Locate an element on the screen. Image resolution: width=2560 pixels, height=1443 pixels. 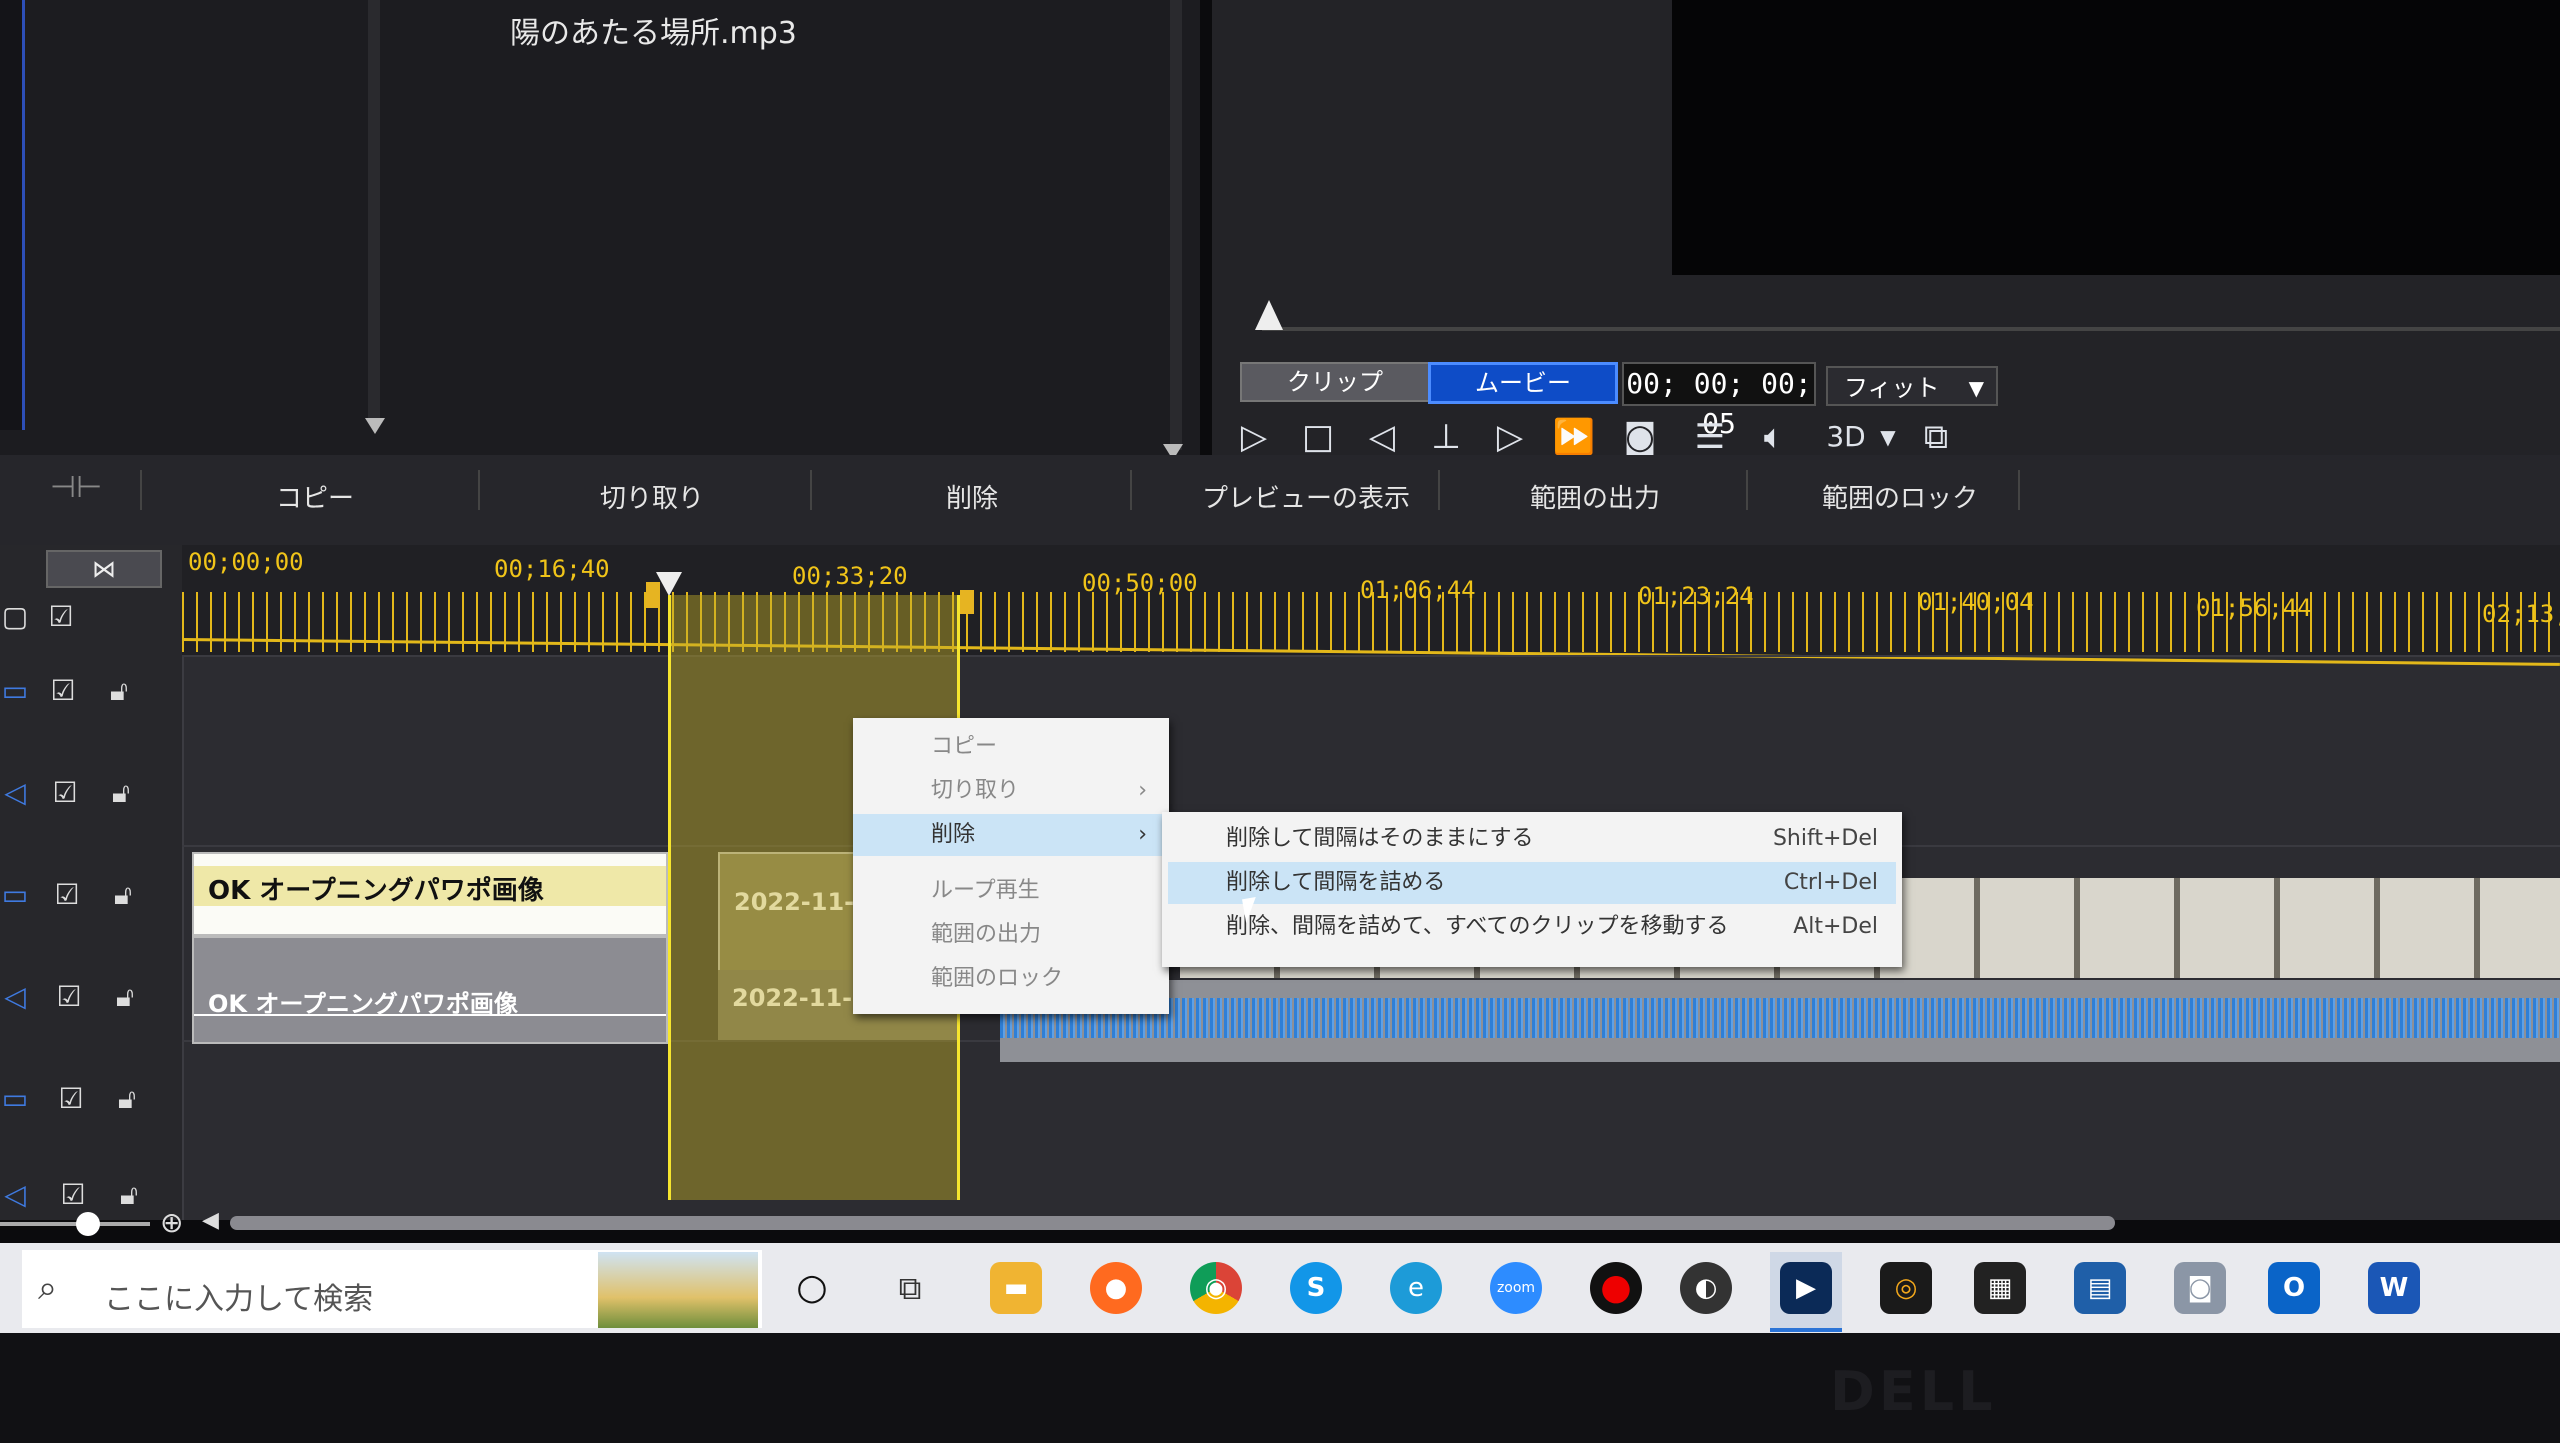
seek-thumb is located at coordinates (1269, 315).